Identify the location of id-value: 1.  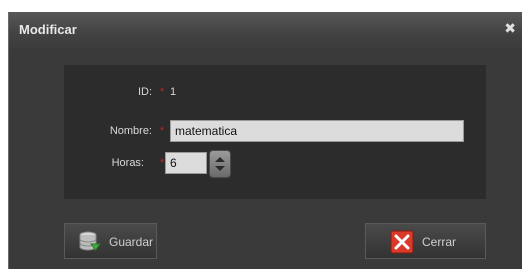
(173, 92).